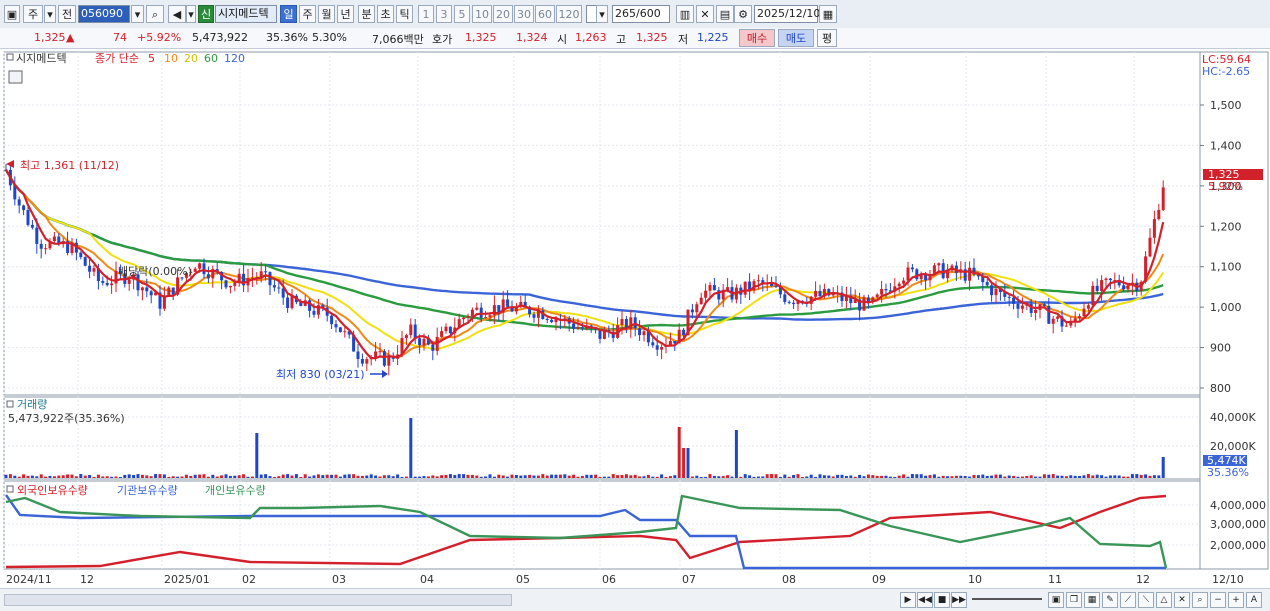 This screenshot has height=611, width=1270. I want to click on buy-button: 매수, so click(757, 38).